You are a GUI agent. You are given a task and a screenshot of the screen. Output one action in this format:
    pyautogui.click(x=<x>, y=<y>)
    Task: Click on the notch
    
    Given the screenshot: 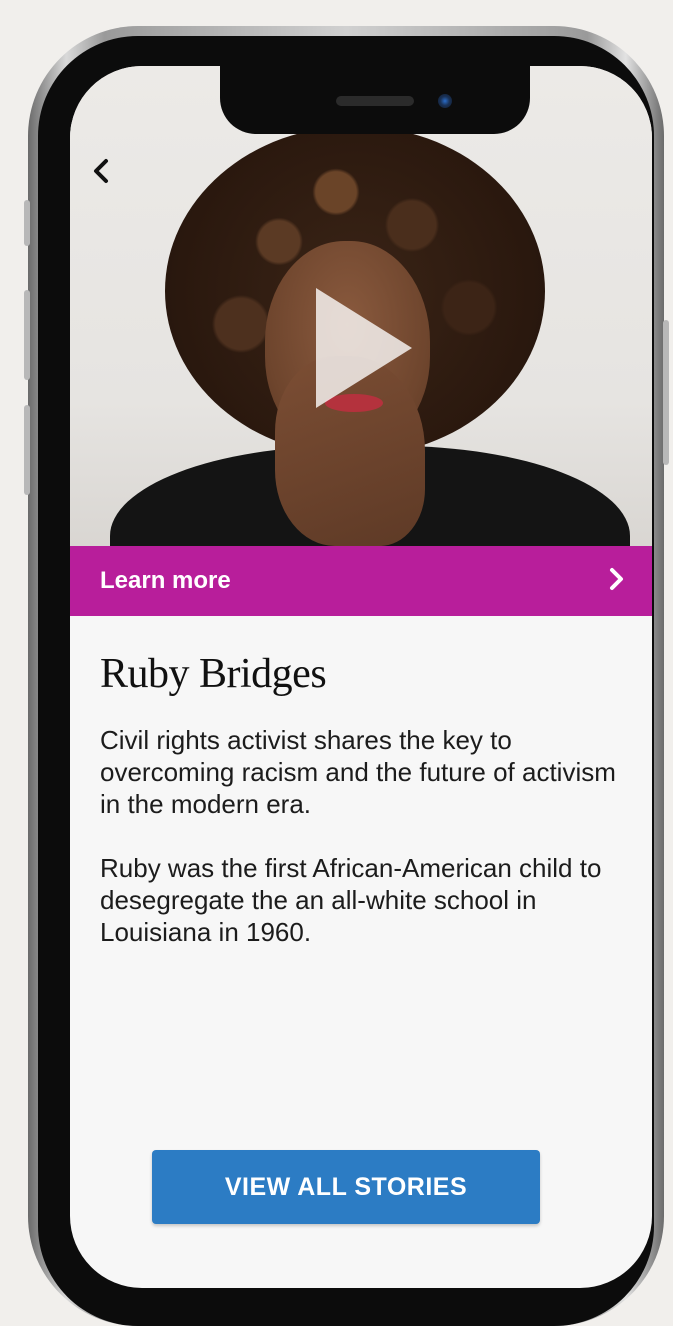 What is the action you would take?
    pyautogui.click(x=375, y=100)
    